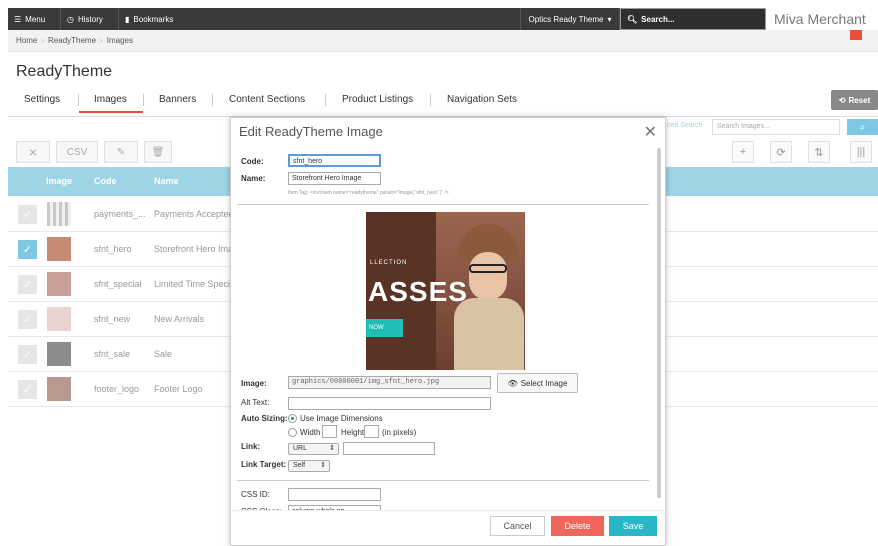 The height and width of the screenshot is (546, 878). I want to click on breadcrumb-images: Images, so click(119, 40).